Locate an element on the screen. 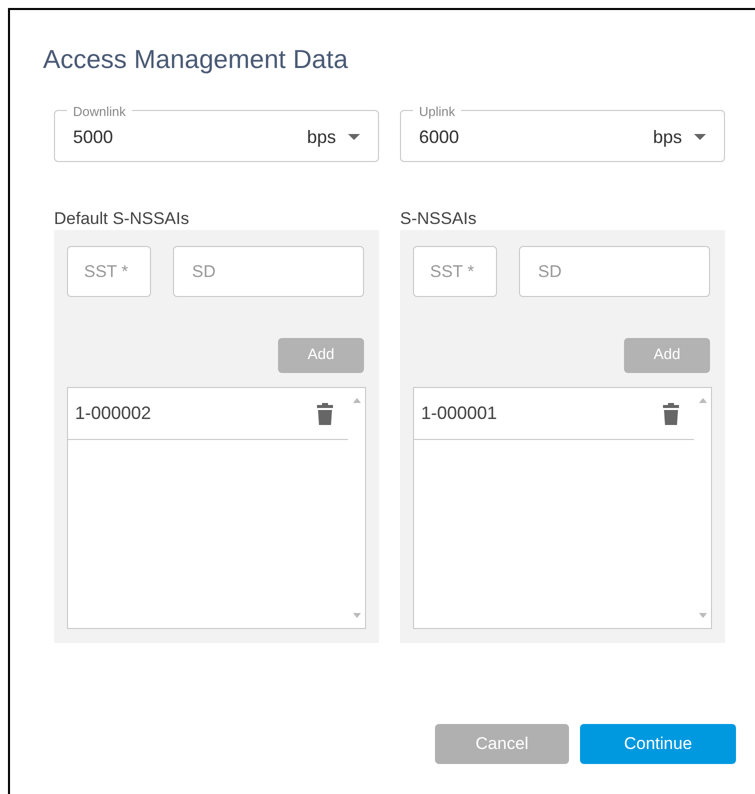 This screenshot has width=755, height=794. field-value: 6000 is located at coordinates (439, 137).